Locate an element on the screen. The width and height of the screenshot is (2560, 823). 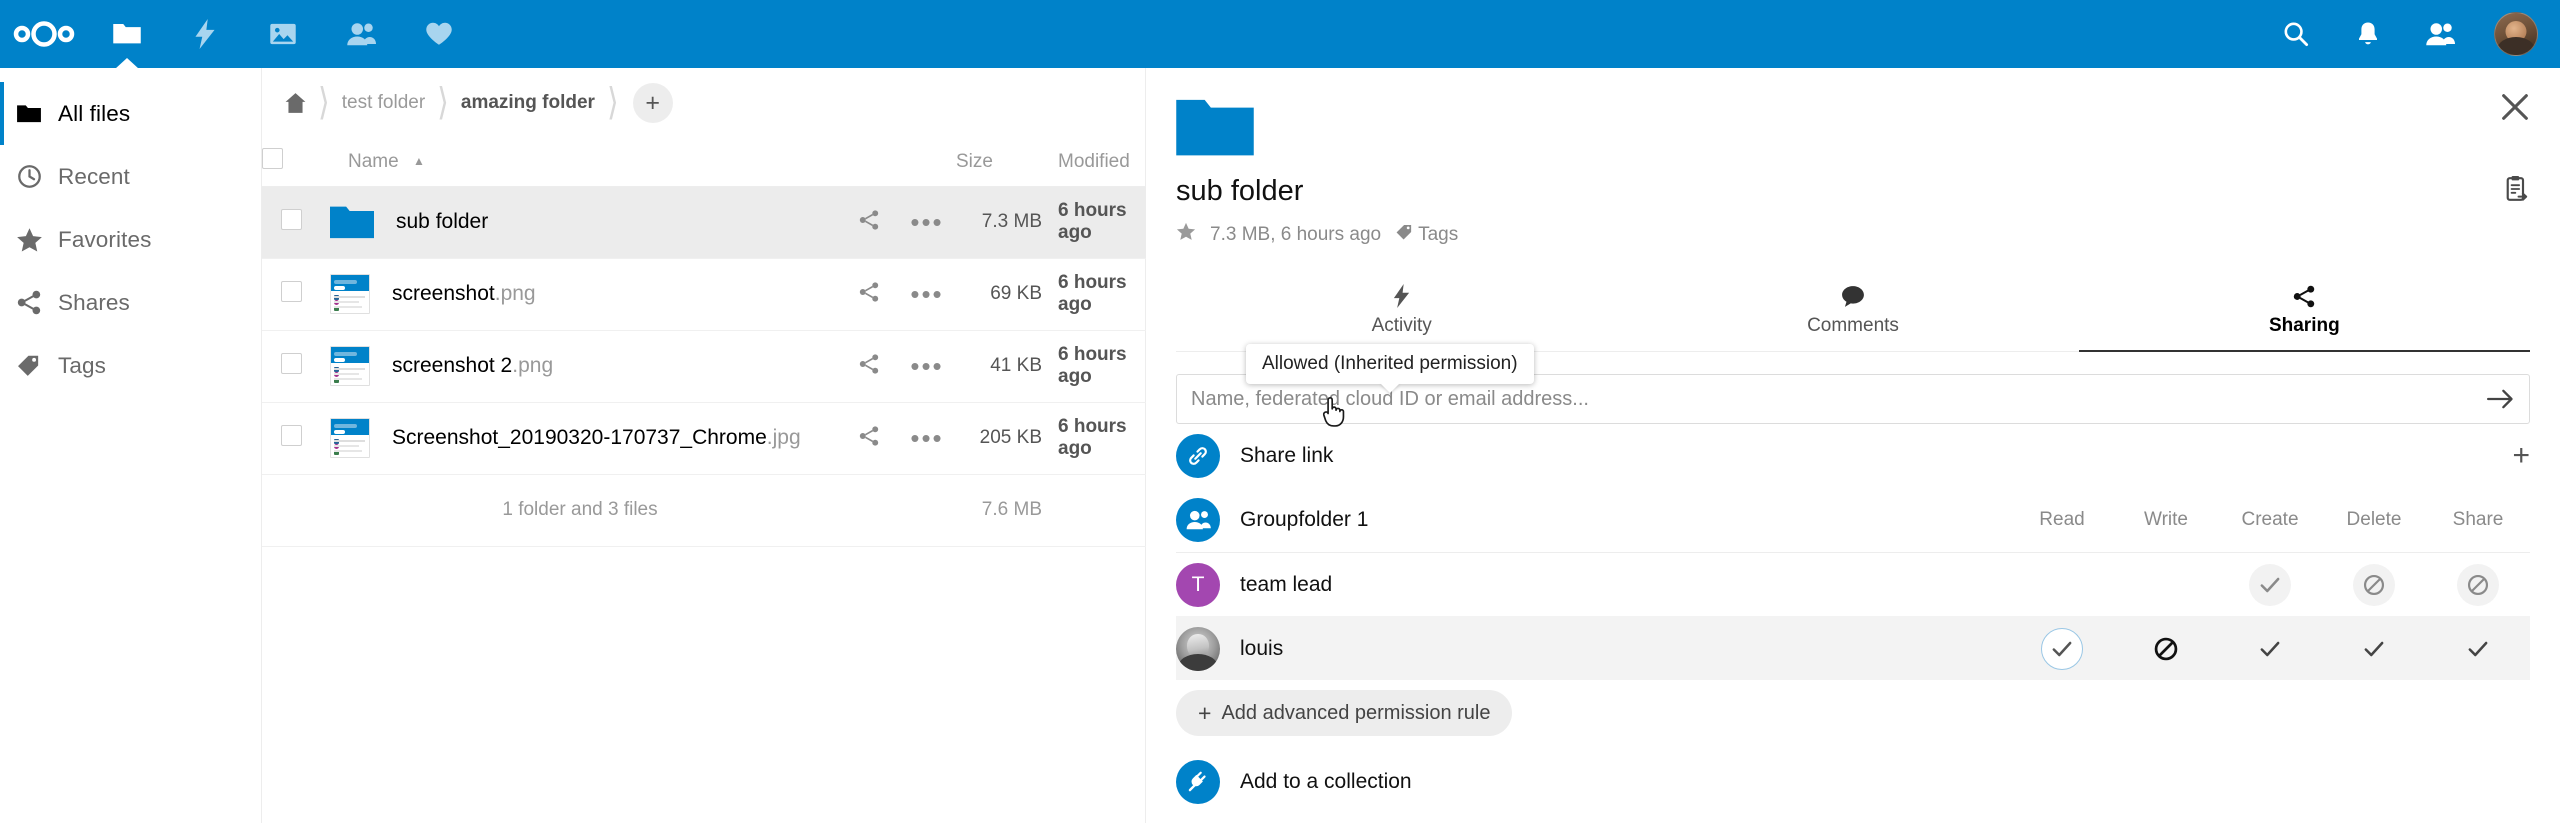
lightning-icon is located at coordinates (1401, 296).